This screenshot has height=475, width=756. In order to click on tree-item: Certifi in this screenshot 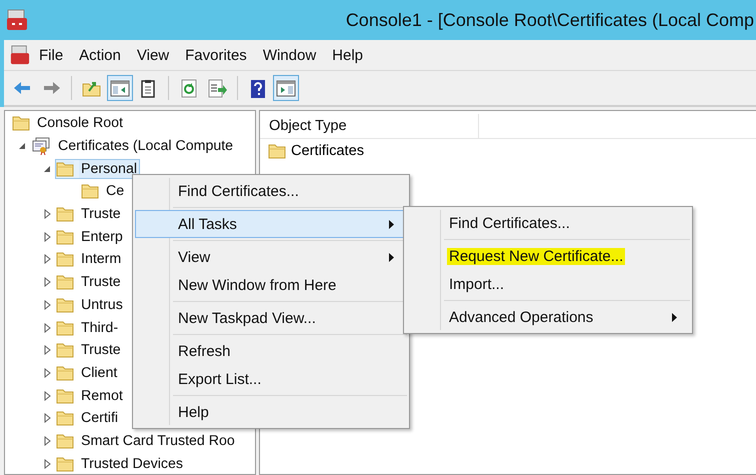, I will do `click(88, 418)`.